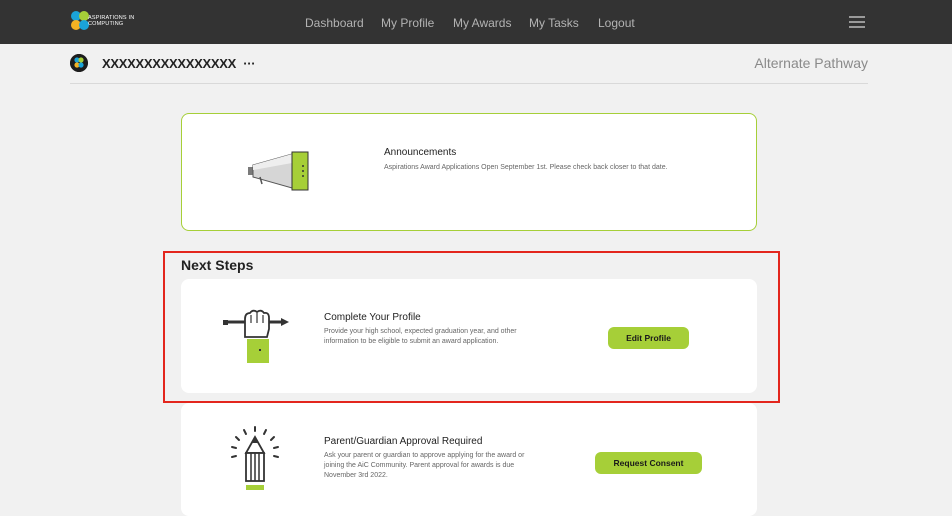 This screenshot has height=516, width=952. What do you see at coordinates (616, 23) in the screenshot?
I see `nav-logout: Logout` at bounding box center [616, 23].